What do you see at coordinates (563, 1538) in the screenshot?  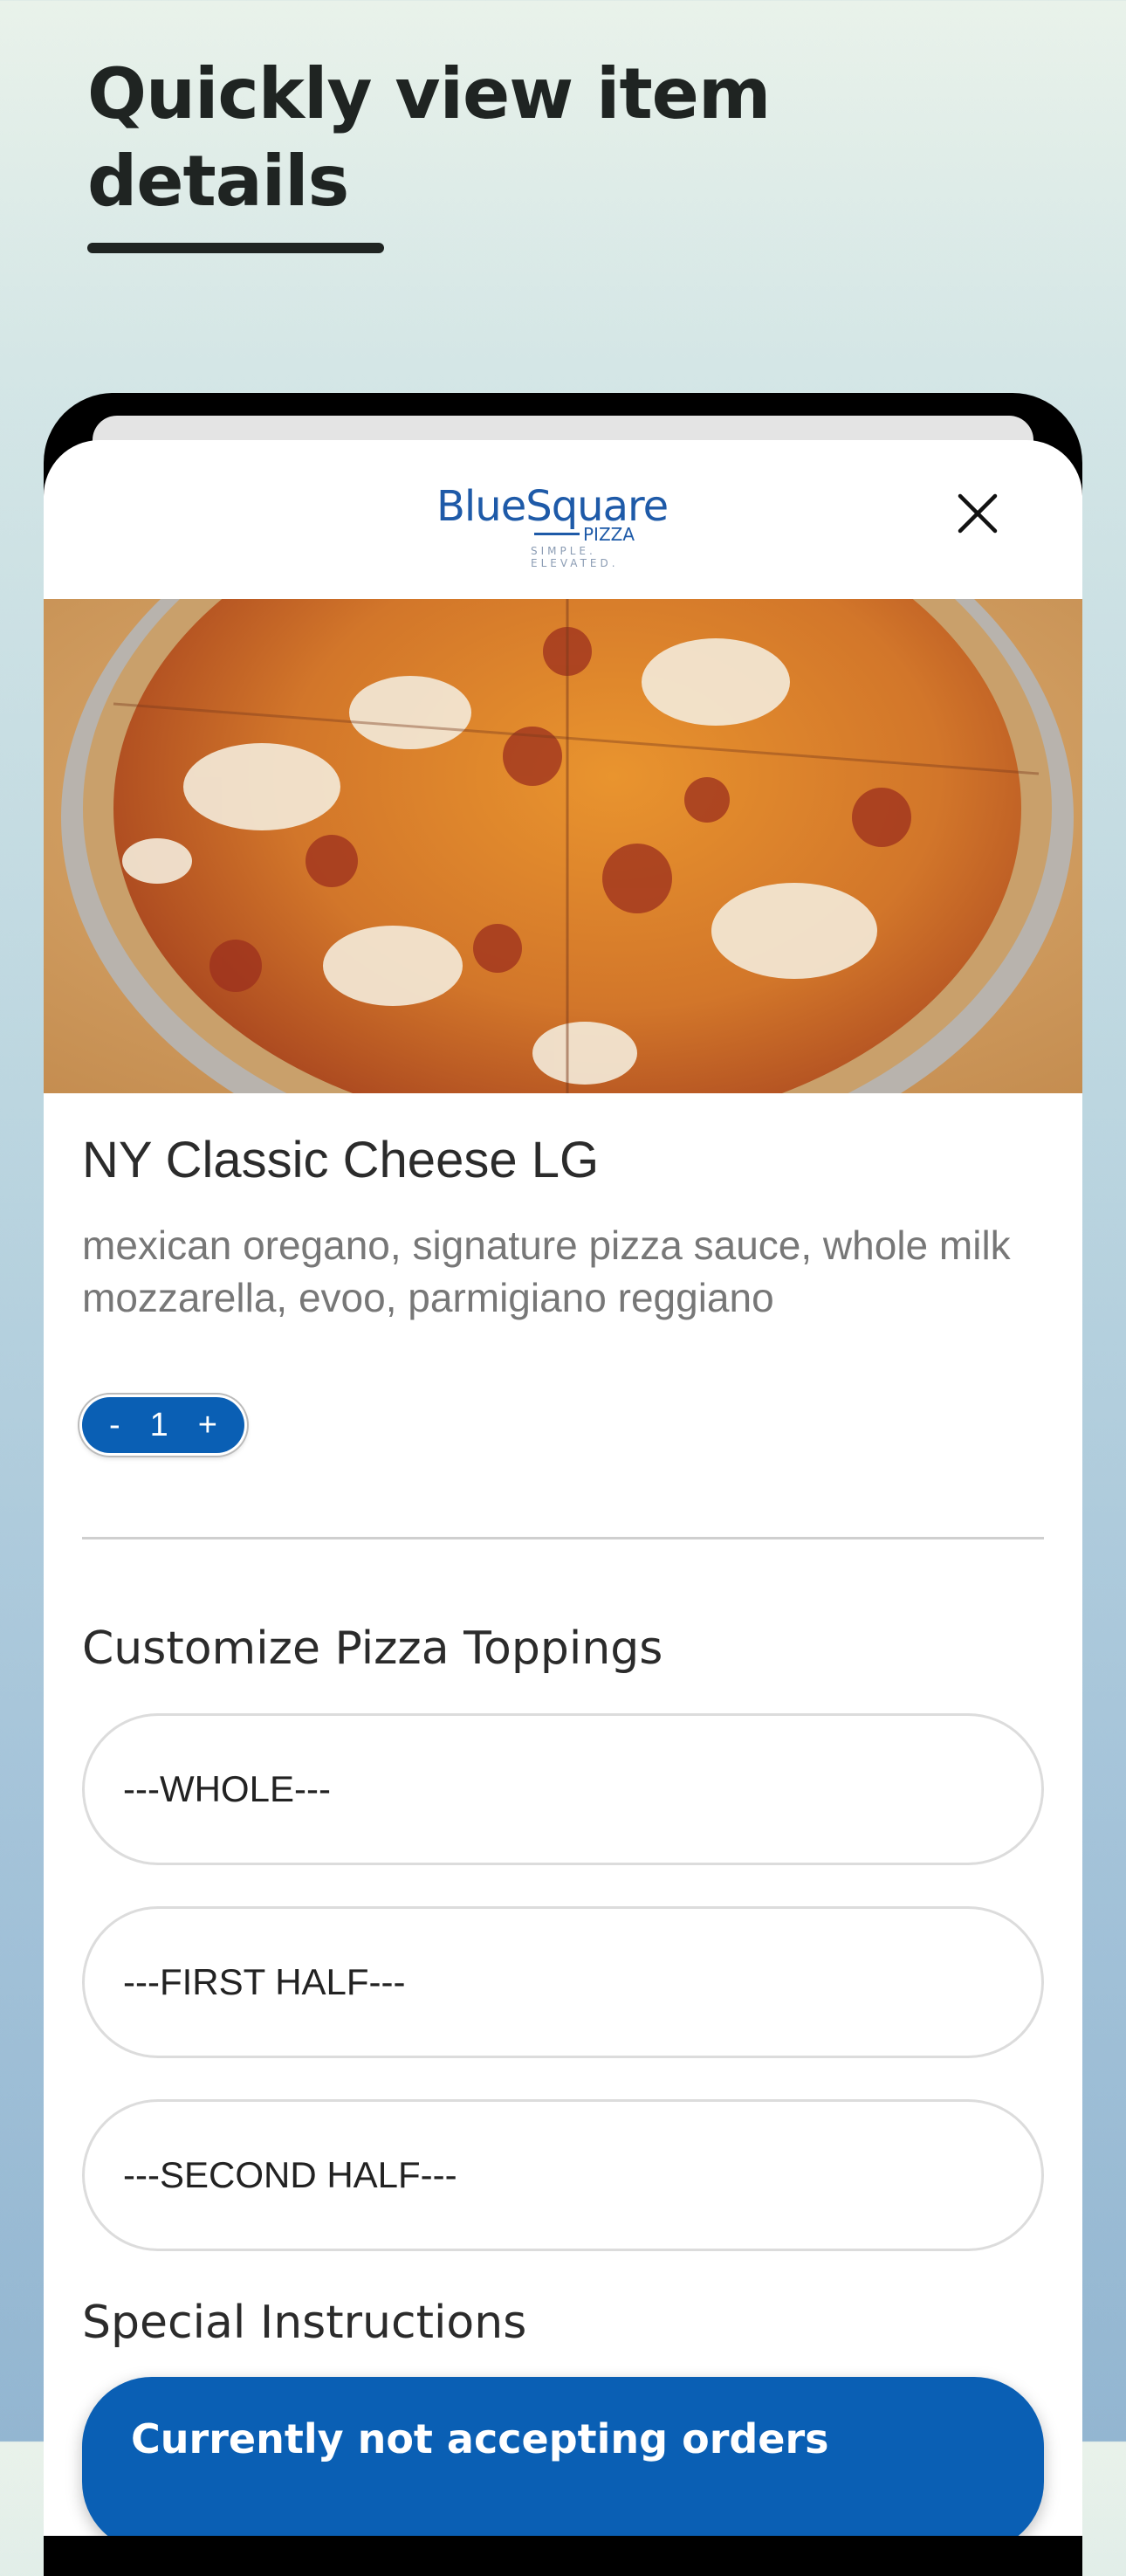 I see `divider` at bounding box center [563, 1538].